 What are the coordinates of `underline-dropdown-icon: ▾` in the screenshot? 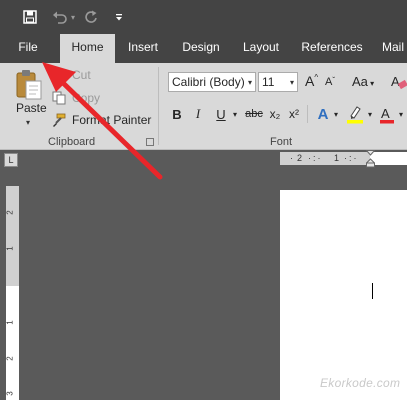 It's located at (235, 114).